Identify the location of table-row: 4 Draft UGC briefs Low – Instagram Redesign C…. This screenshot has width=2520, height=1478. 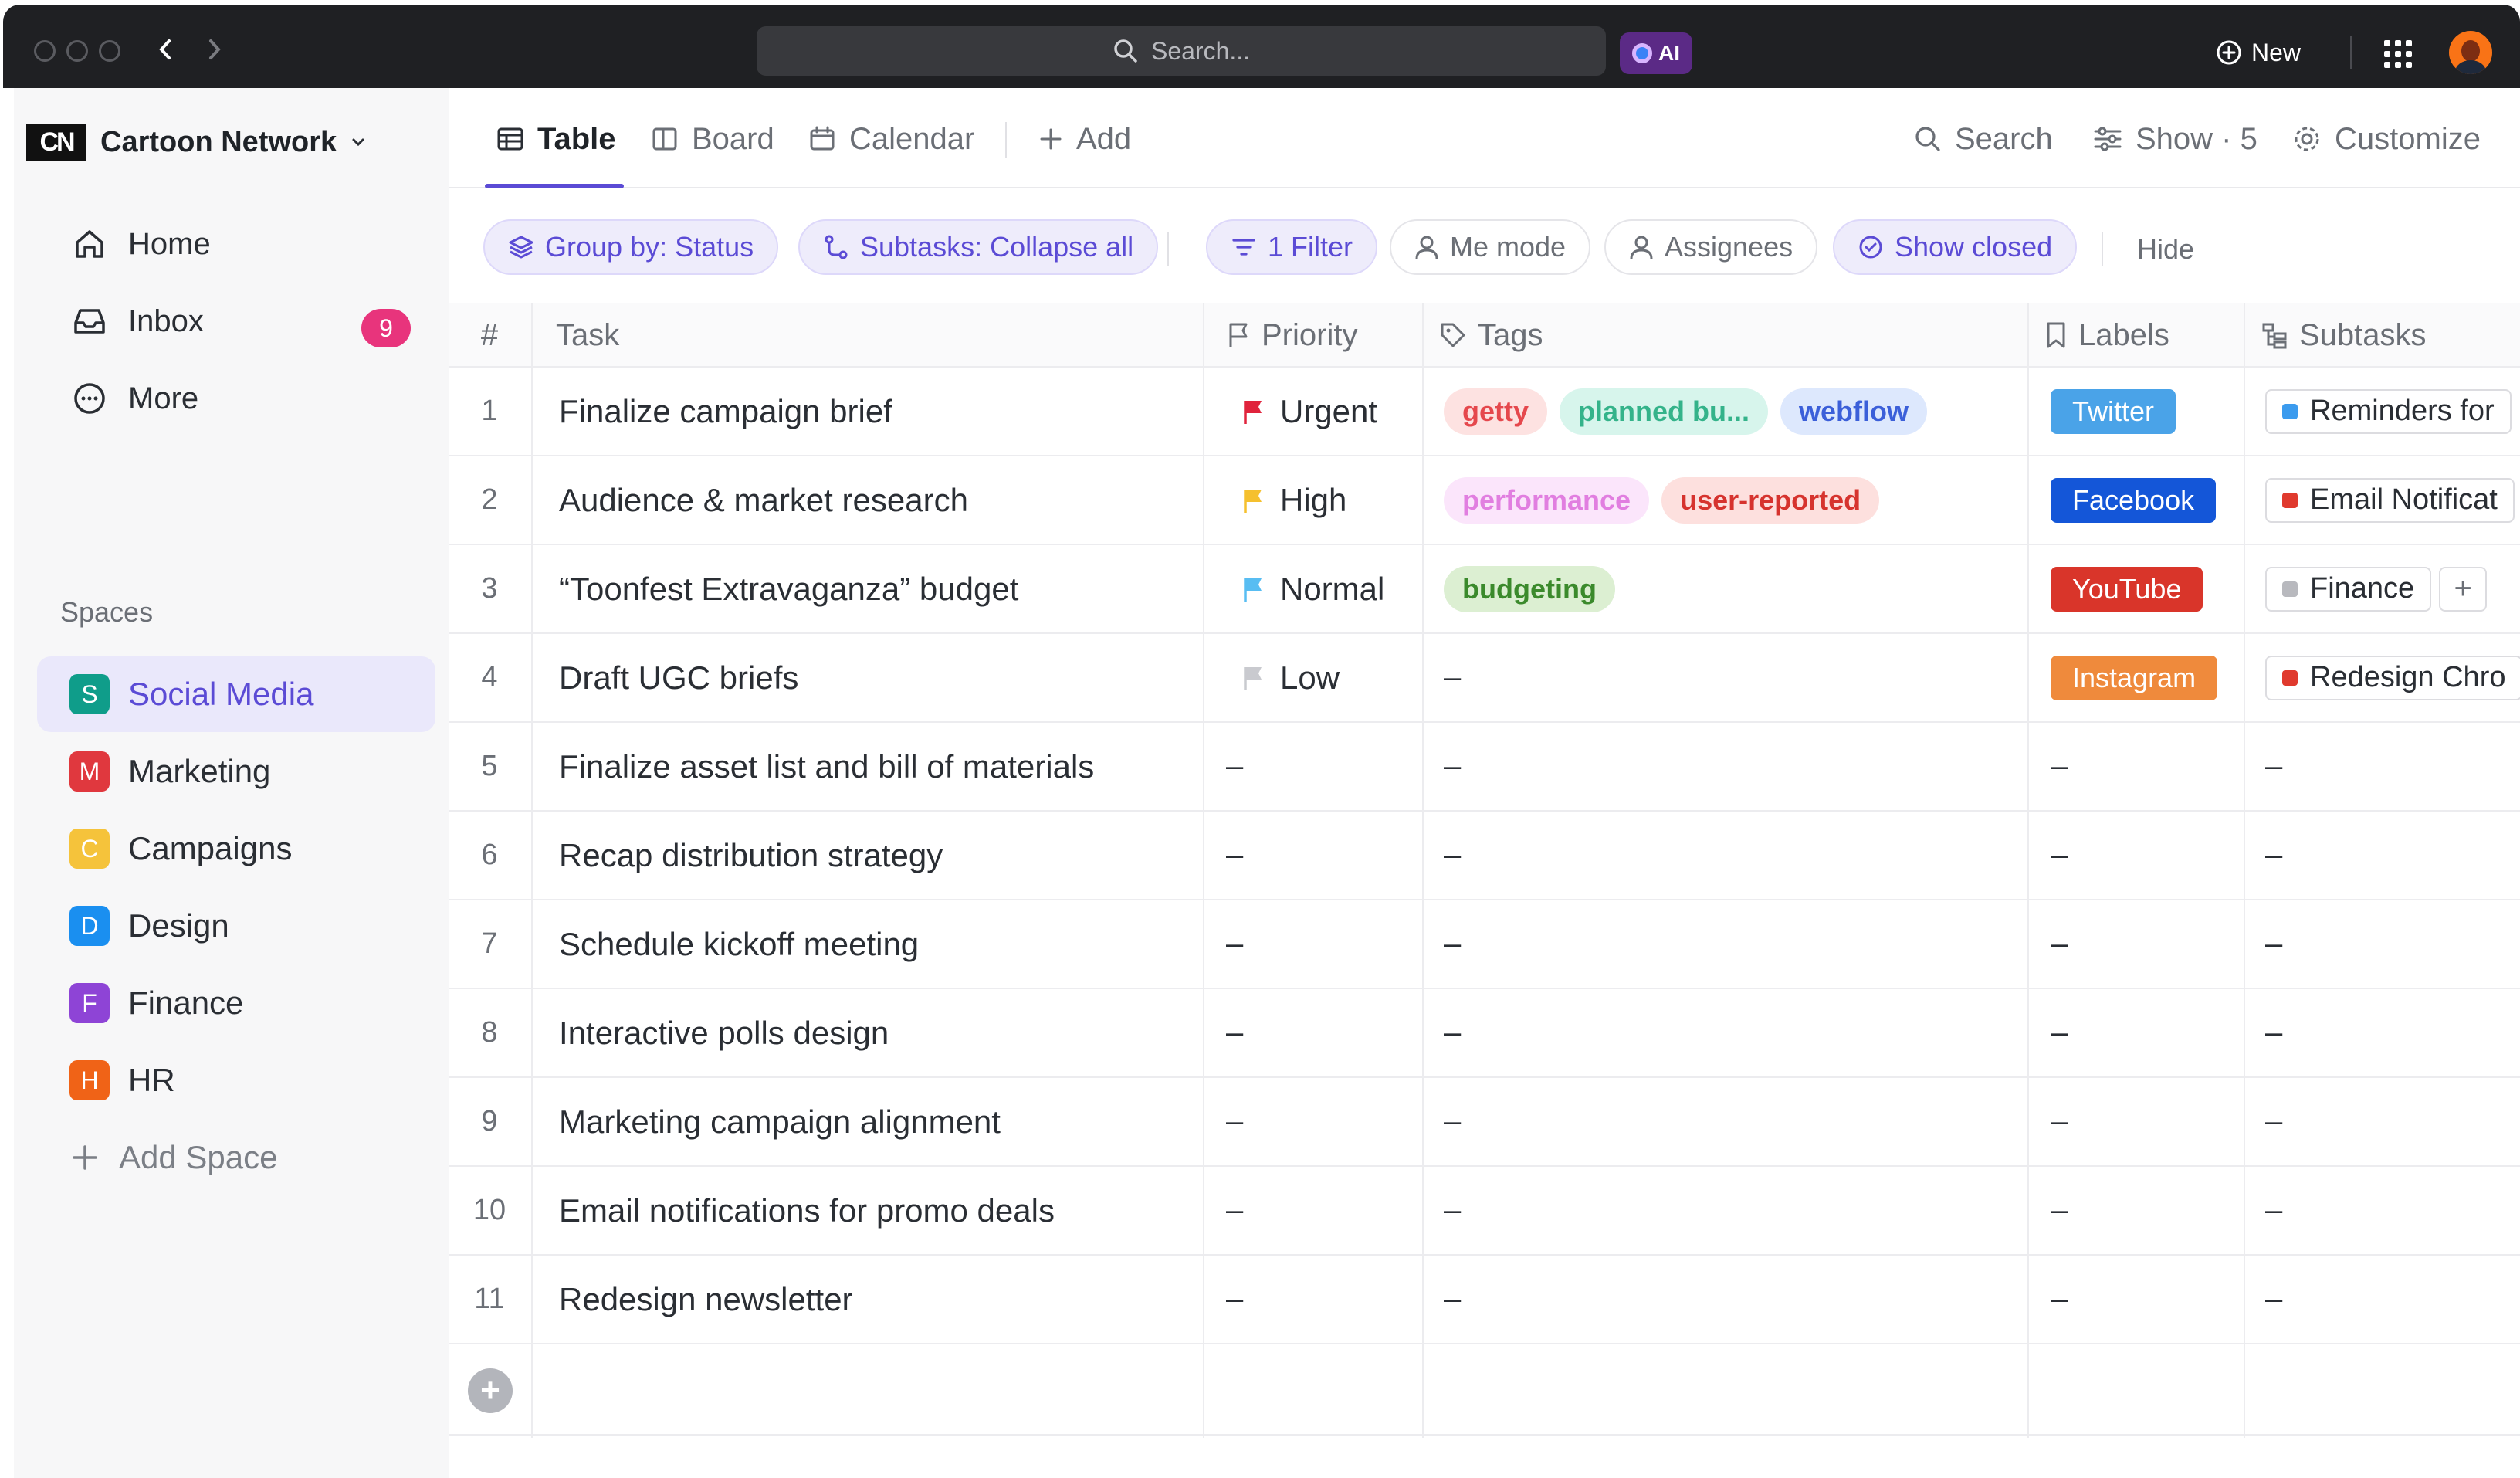
(1484, 678).